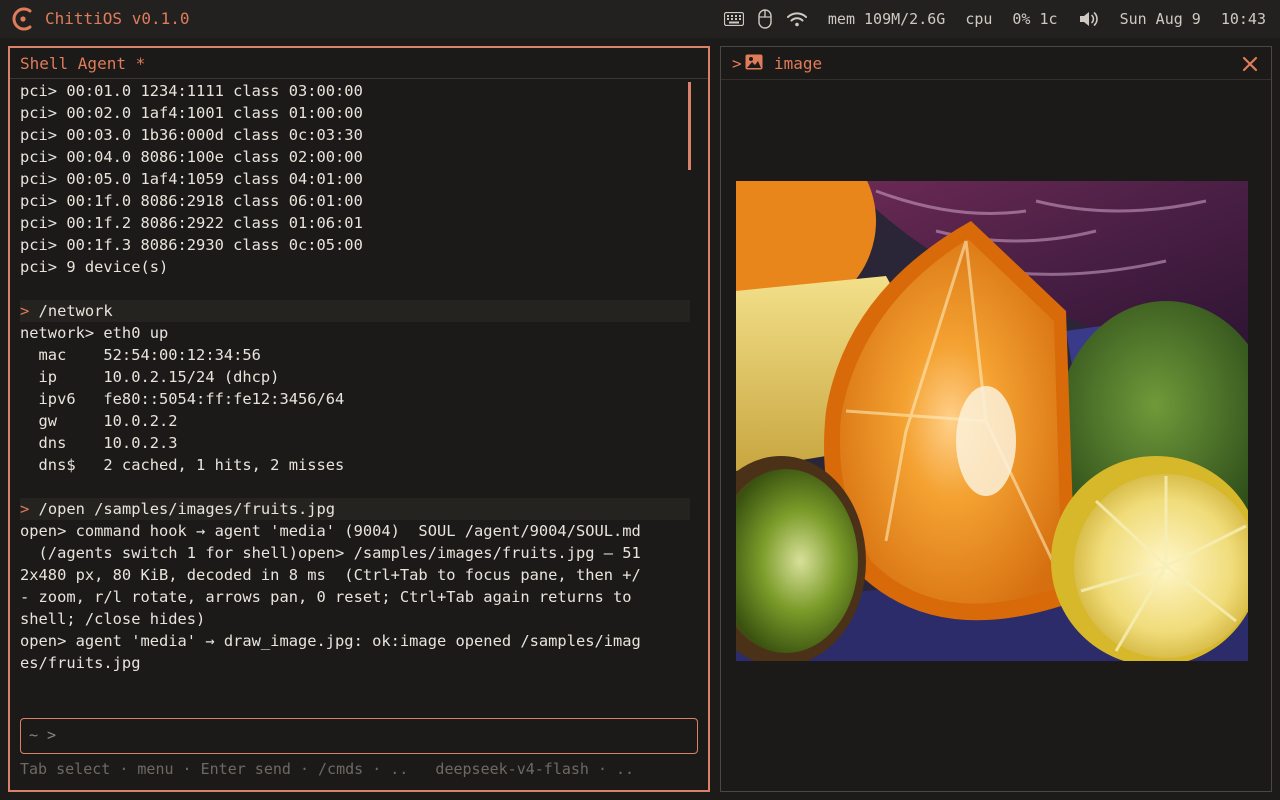 This screenshot has width=1280, height=800. What do you see at coordinates (1243, 19) in the screenshot?
I see `clock: 10:43` at bounding box center [1243, 19].